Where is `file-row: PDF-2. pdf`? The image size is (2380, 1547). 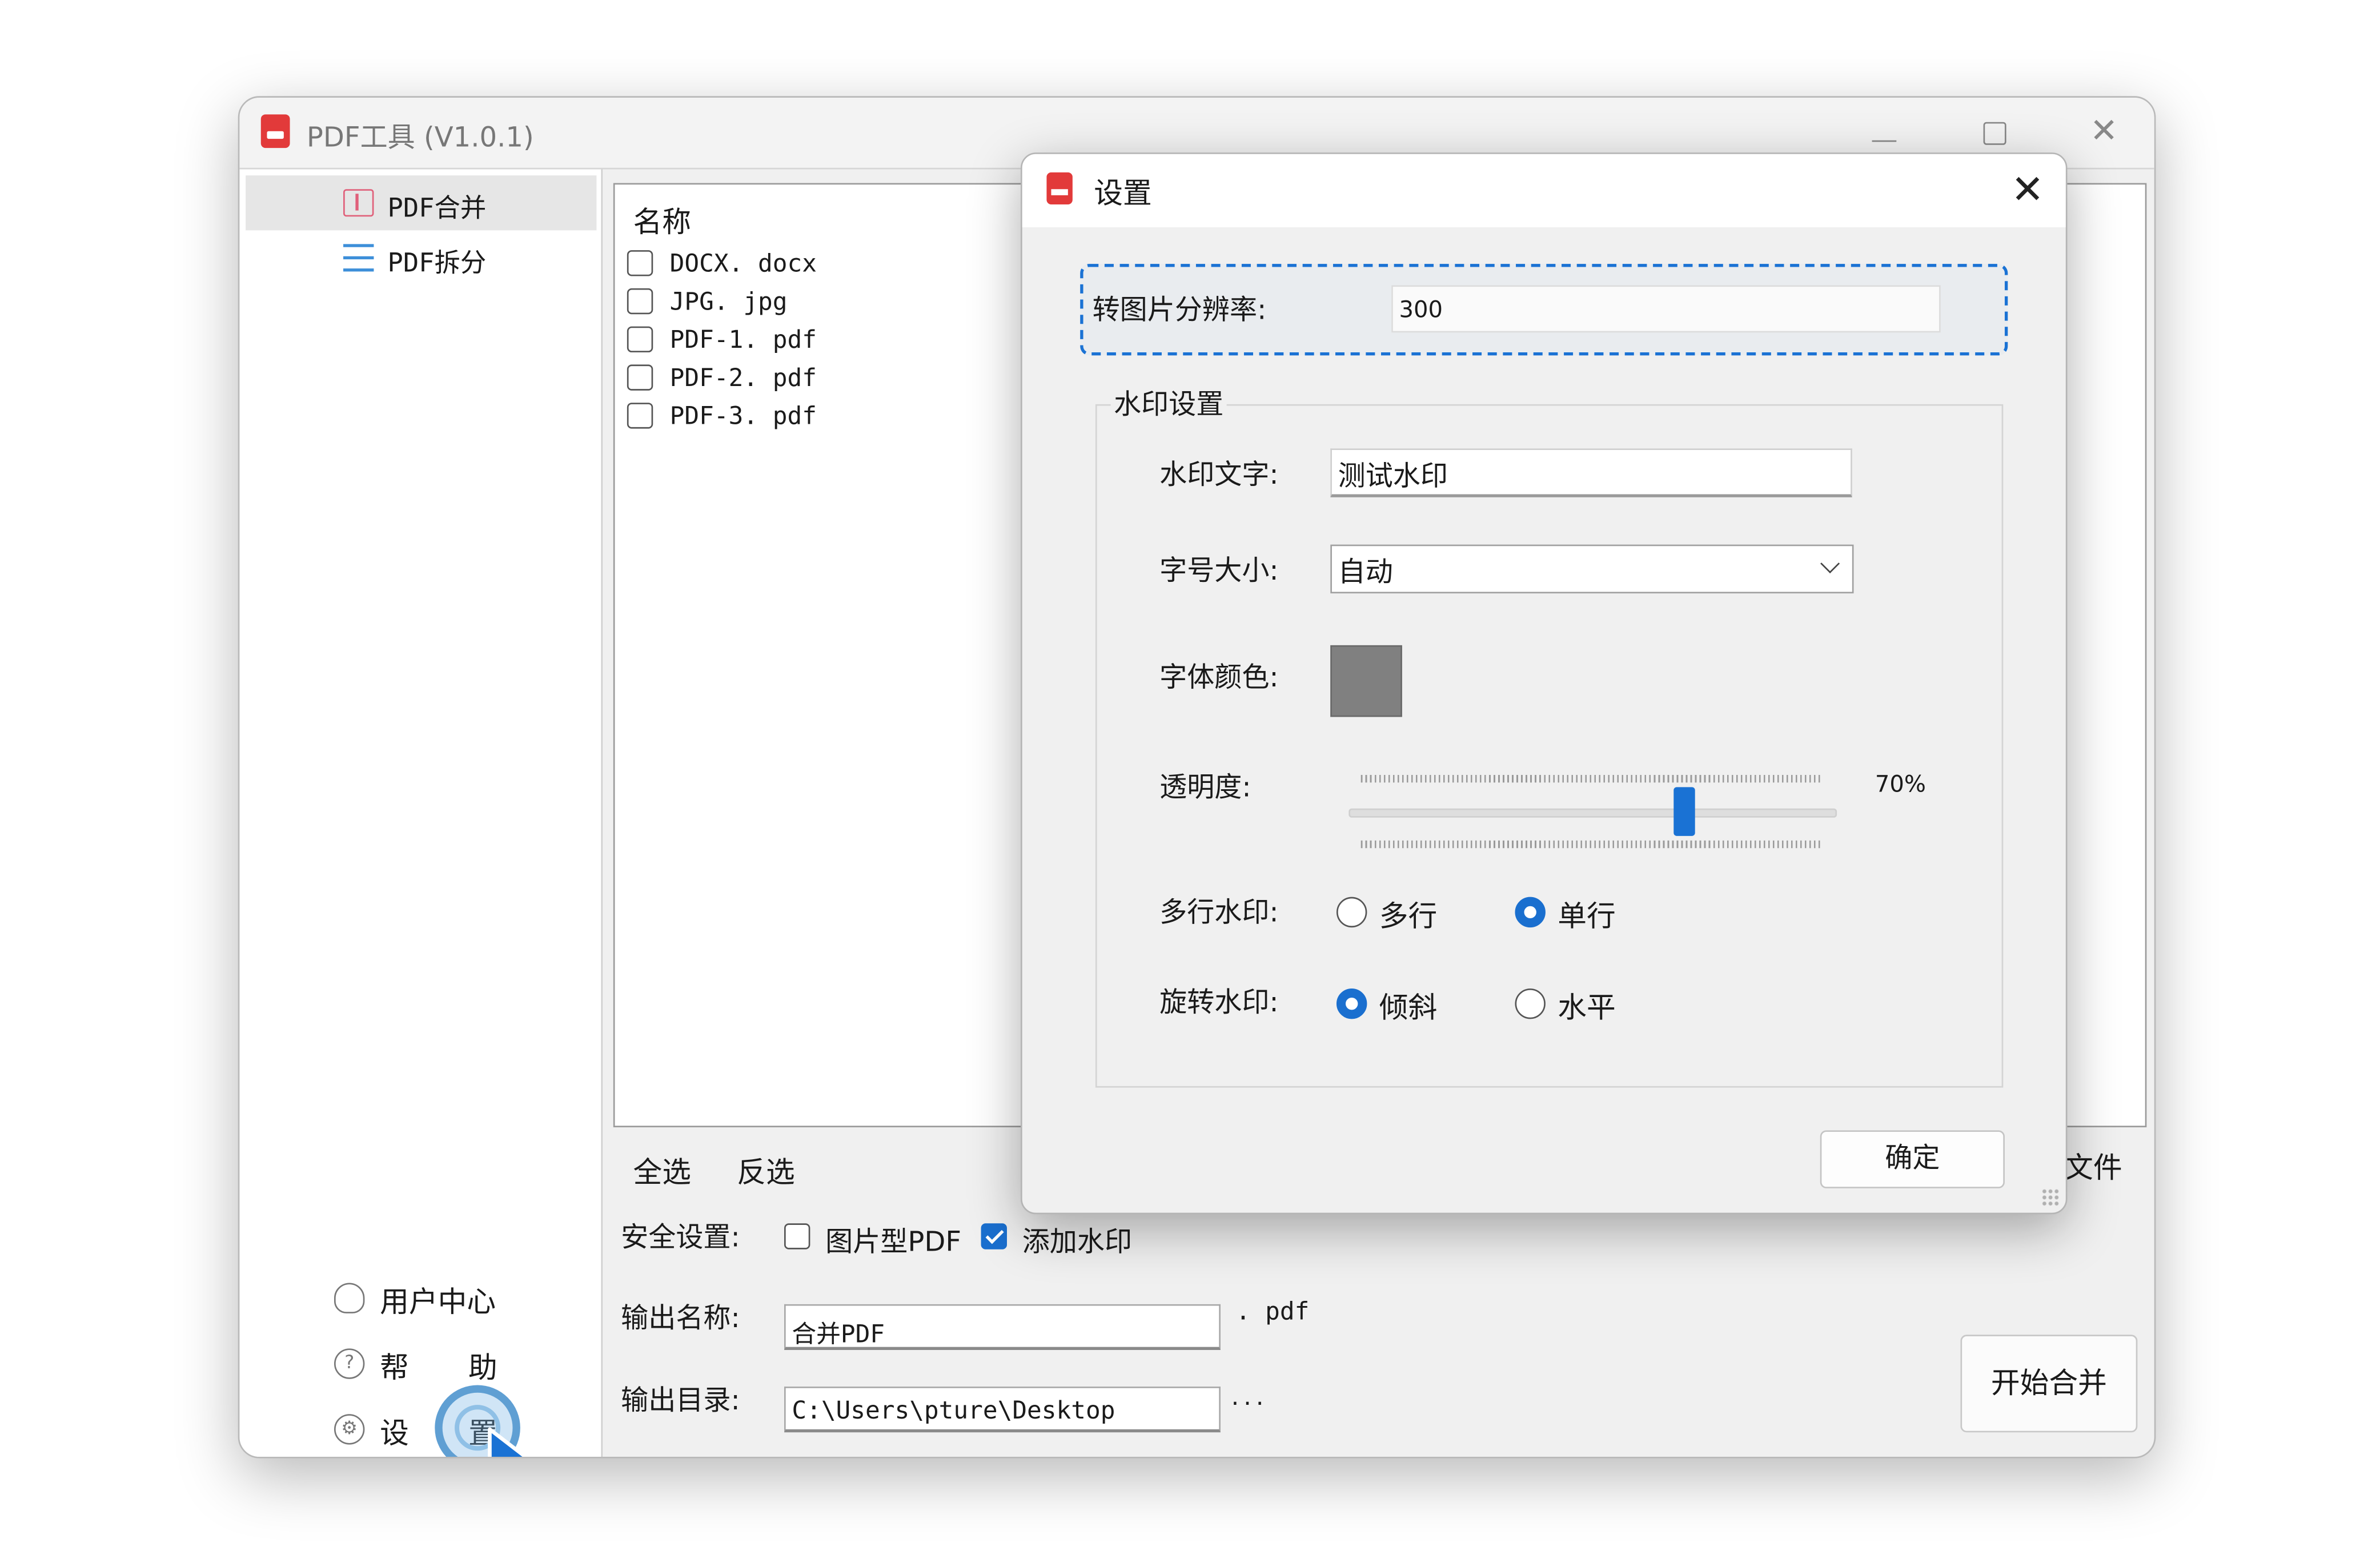 file-row: PDF-2. pdf is located at coordinates (840, 379).